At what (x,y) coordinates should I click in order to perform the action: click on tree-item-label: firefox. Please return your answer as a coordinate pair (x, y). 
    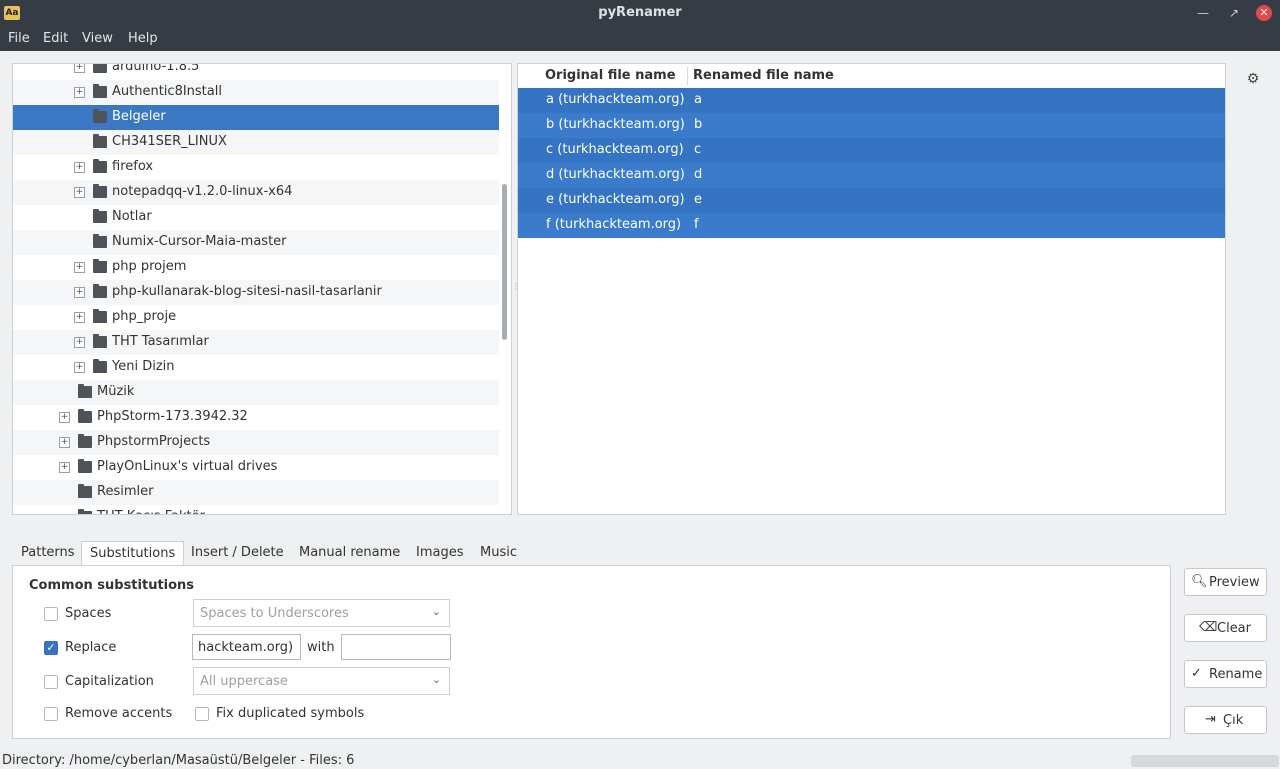
    Looking at the image, I should click on (133, 166).